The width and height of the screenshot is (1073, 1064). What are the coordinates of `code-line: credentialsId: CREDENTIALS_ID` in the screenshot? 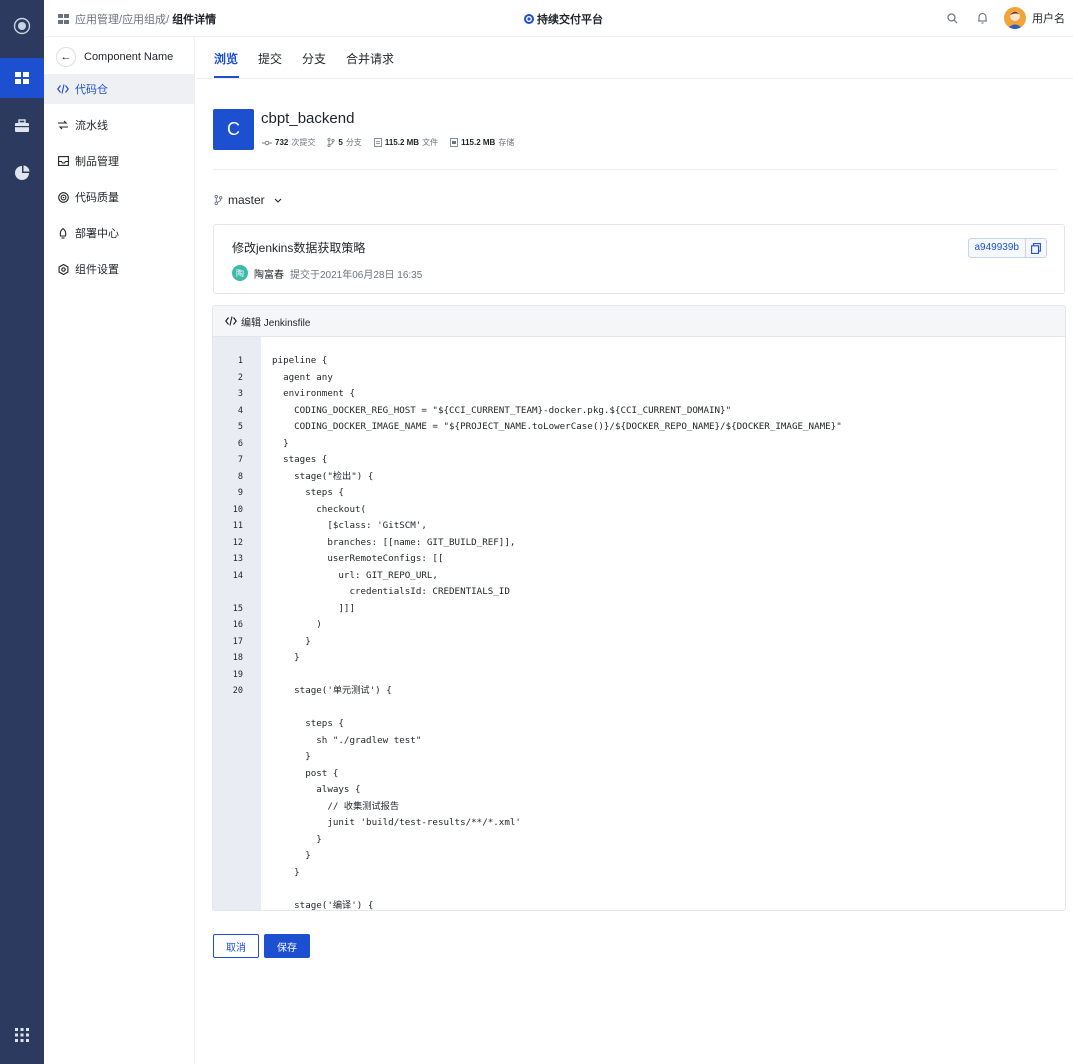 It's located at (639, 592).